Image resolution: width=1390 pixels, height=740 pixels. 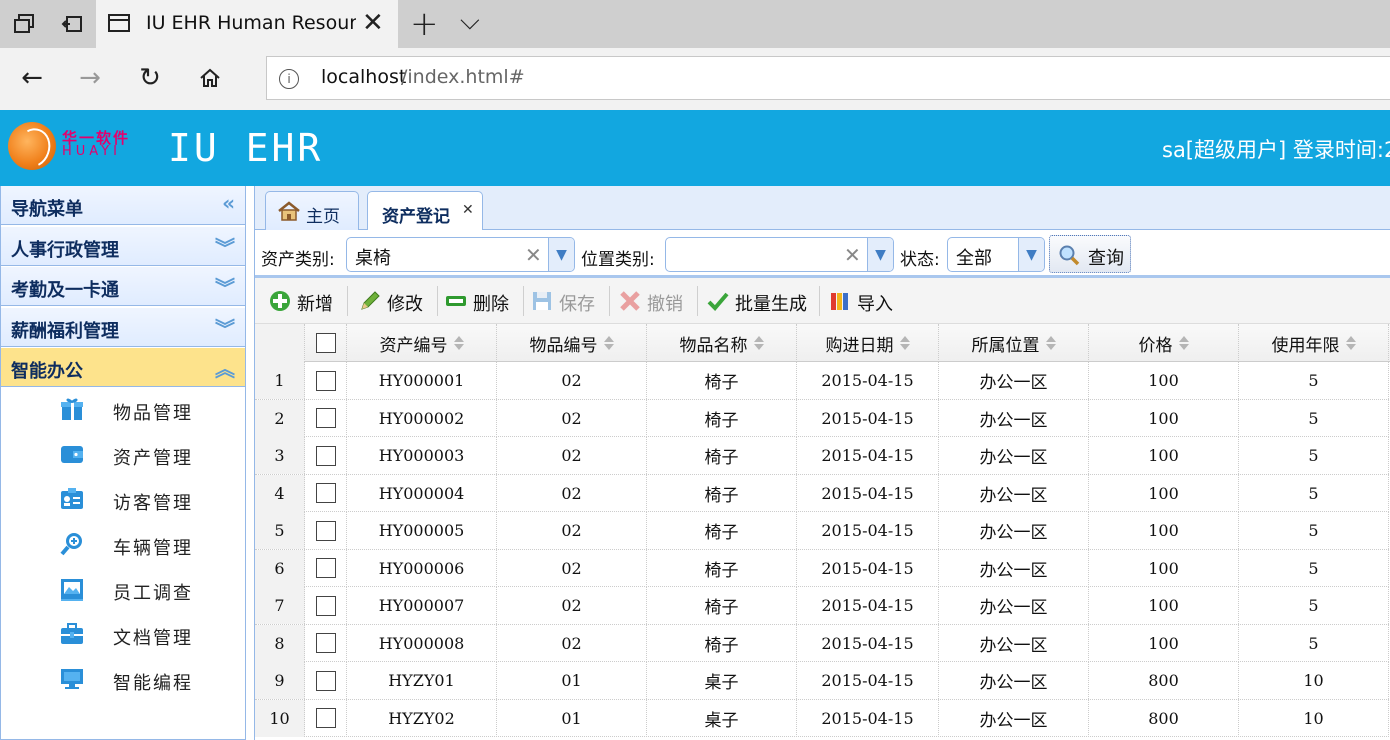 I want to click on tab-actions-icon, so click(x=24, y=24).